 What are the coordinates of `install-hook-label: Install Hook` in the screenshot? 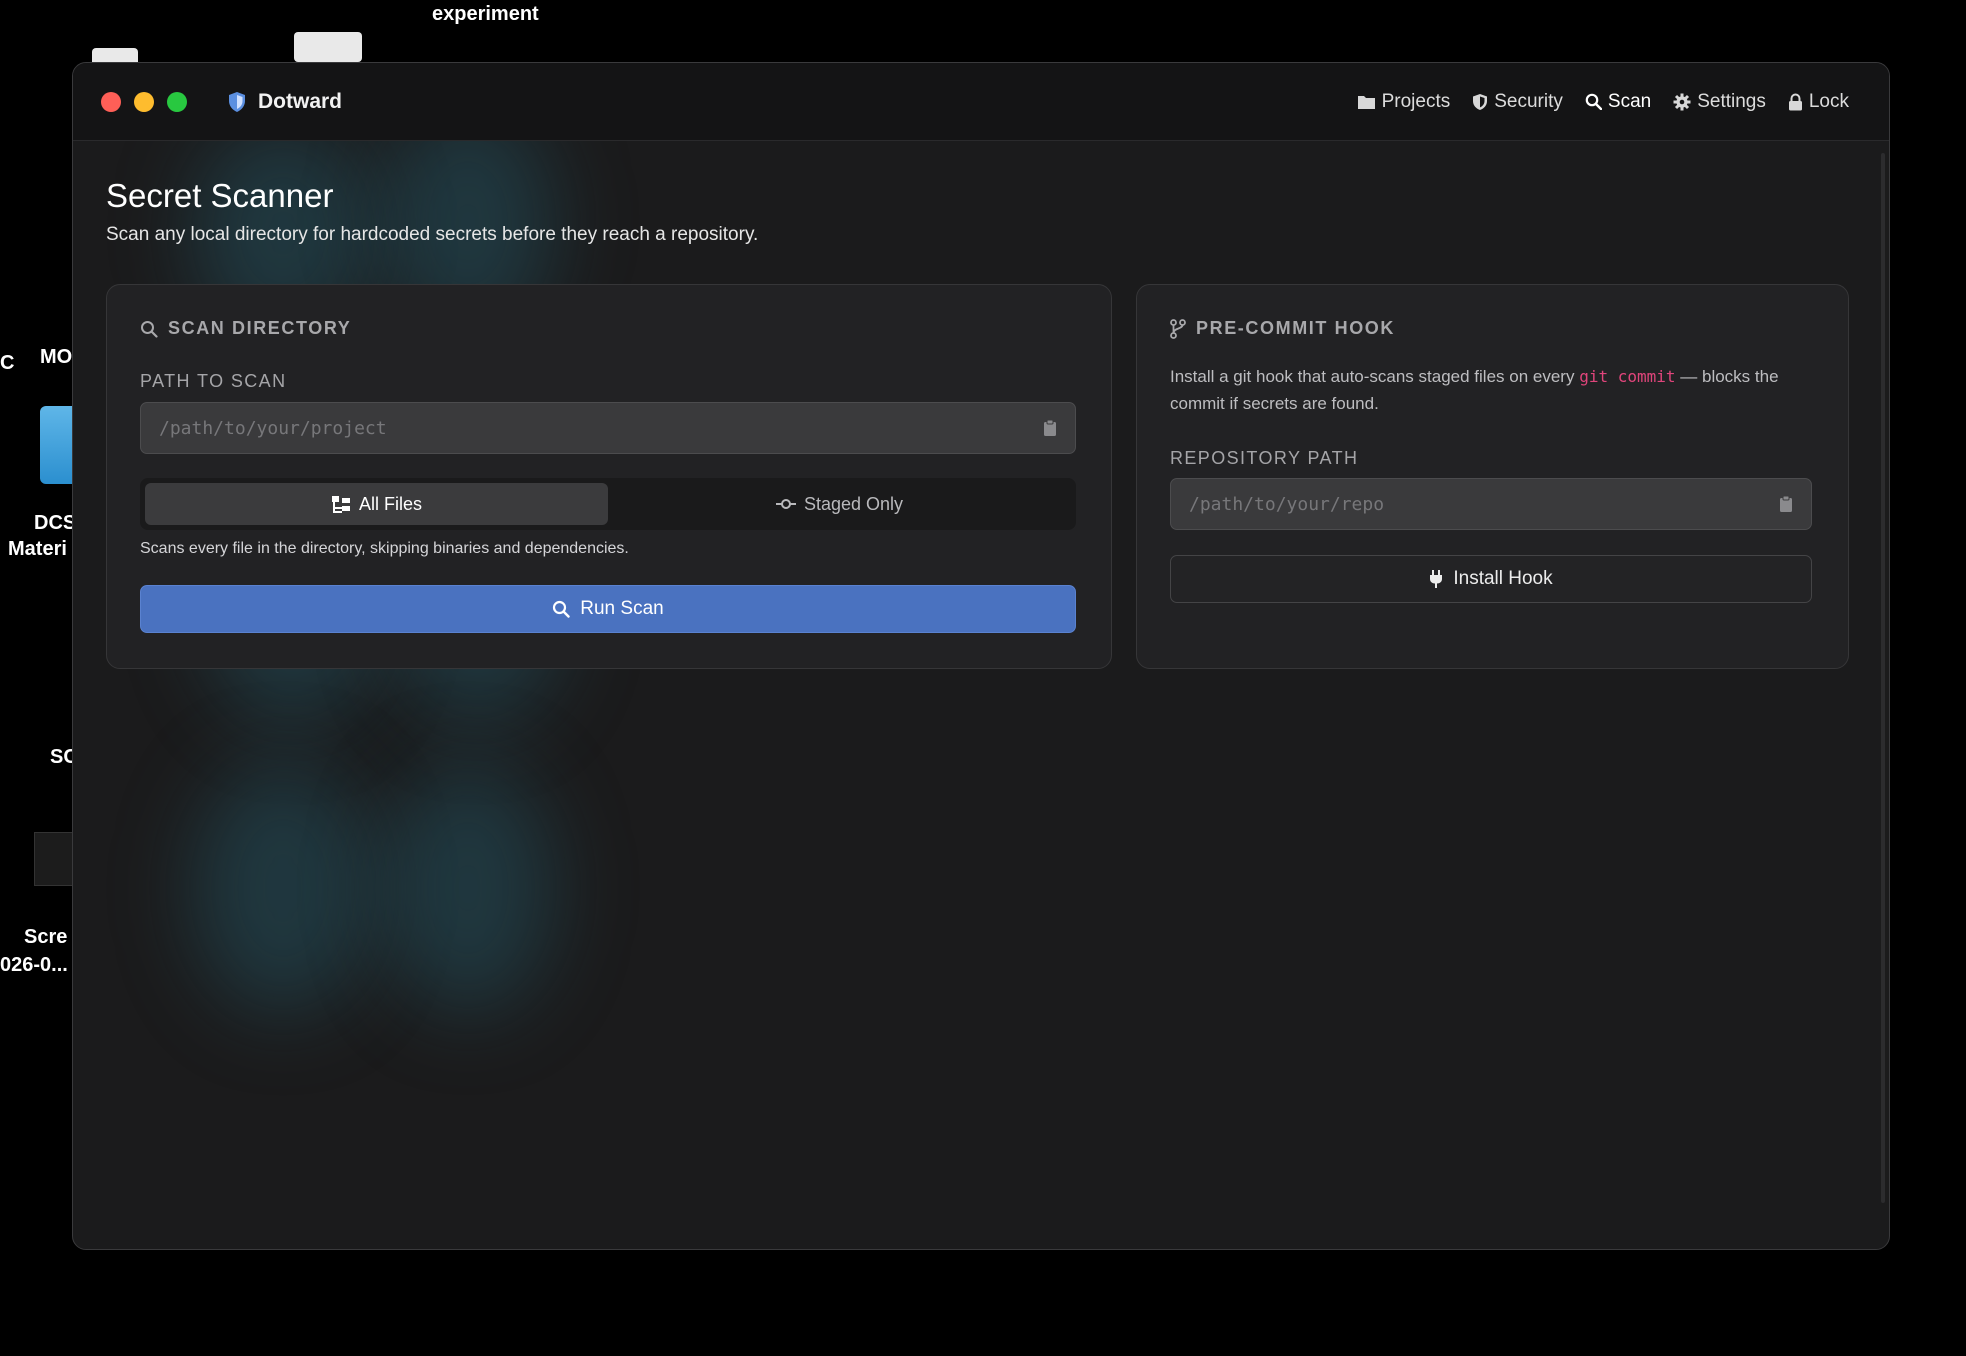 It's located at (1503, 578).